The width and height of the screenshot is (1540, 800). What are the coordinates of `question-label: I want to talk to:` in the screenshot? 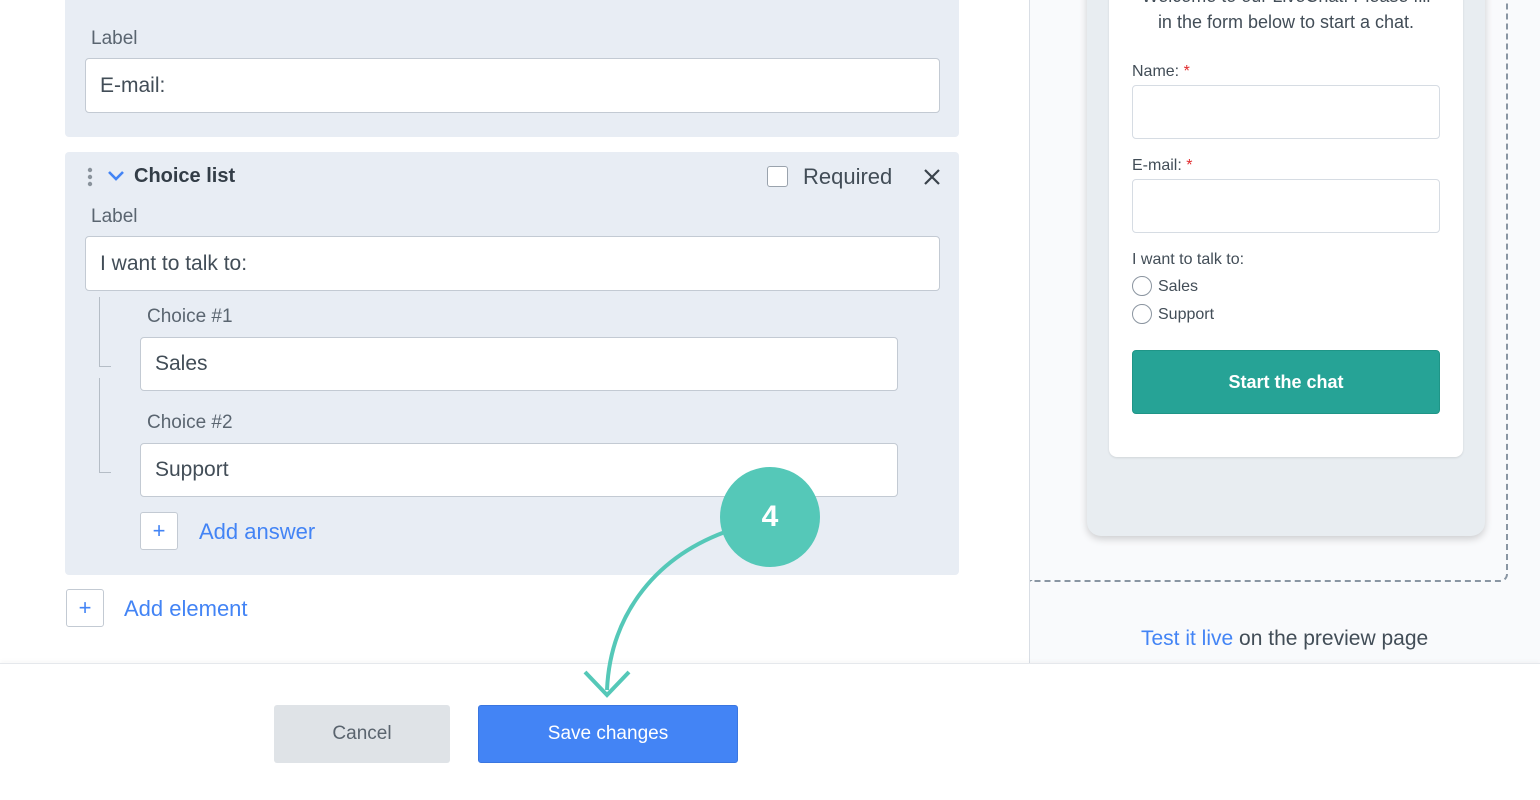 It's located at (1188, 259).